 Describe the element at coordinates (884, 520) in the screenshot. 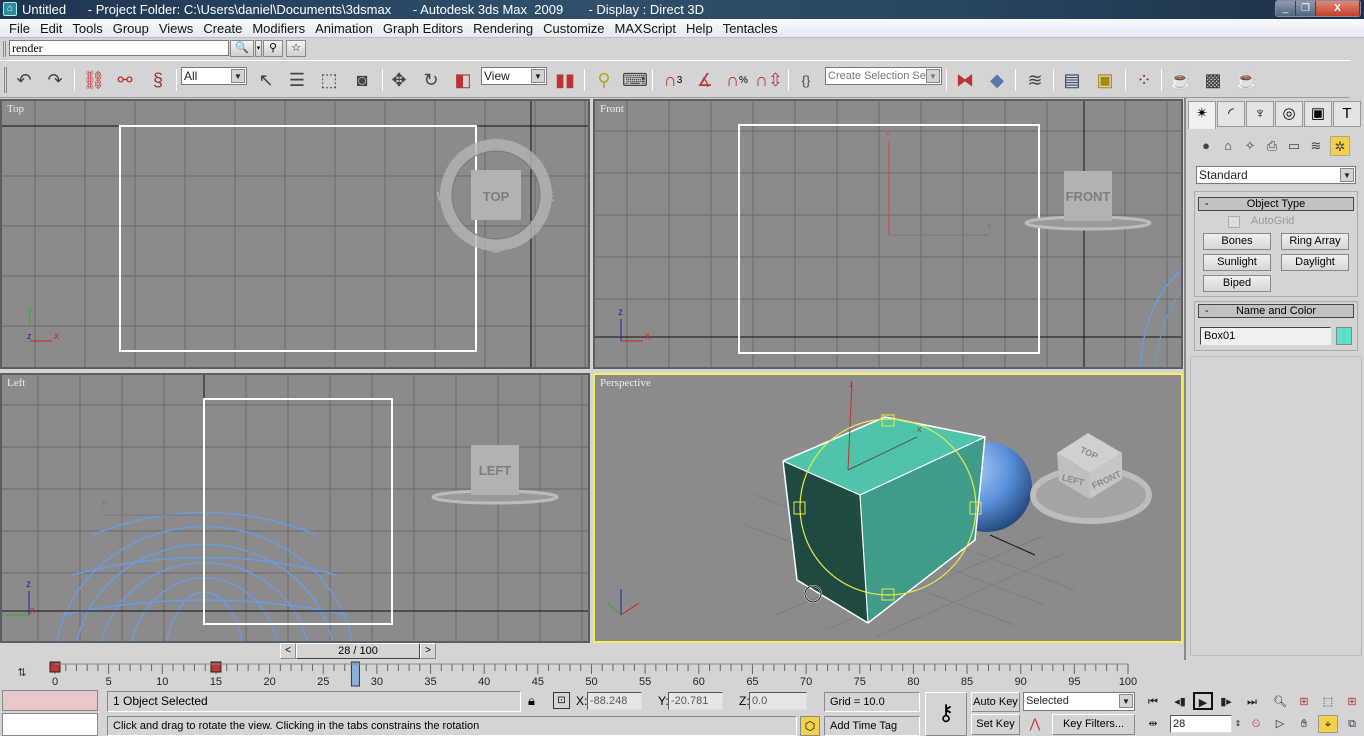

I see `box01-object` at that location.